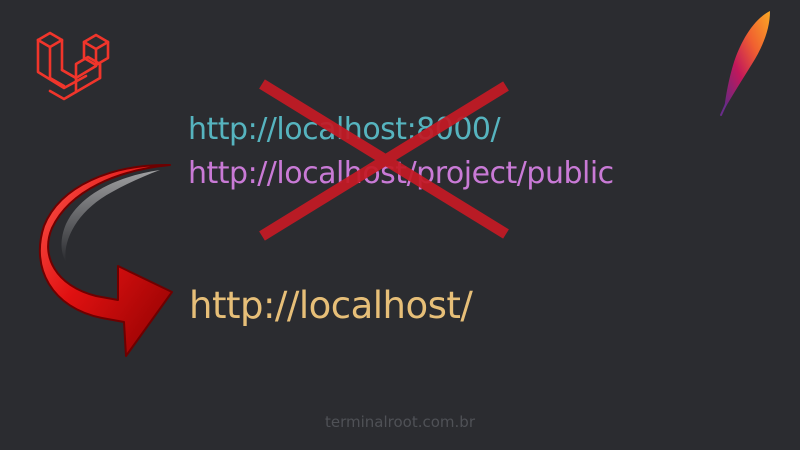  Describe the element at coordinates (105, 260) in the screenshot. I see `curved-arrow-icon` at that location.